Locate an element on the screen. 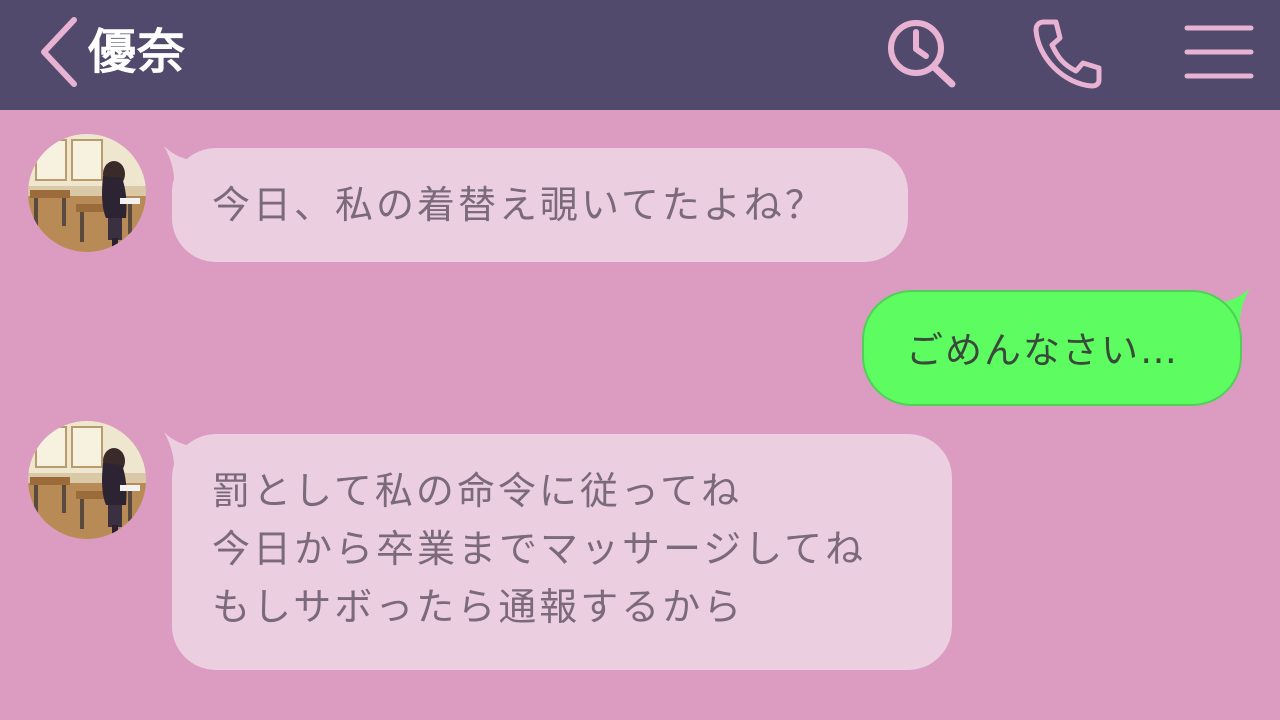 The image size is (1280, 720). message-line: 罰として私の命令に従ってね is located at coordinates (477, 491).